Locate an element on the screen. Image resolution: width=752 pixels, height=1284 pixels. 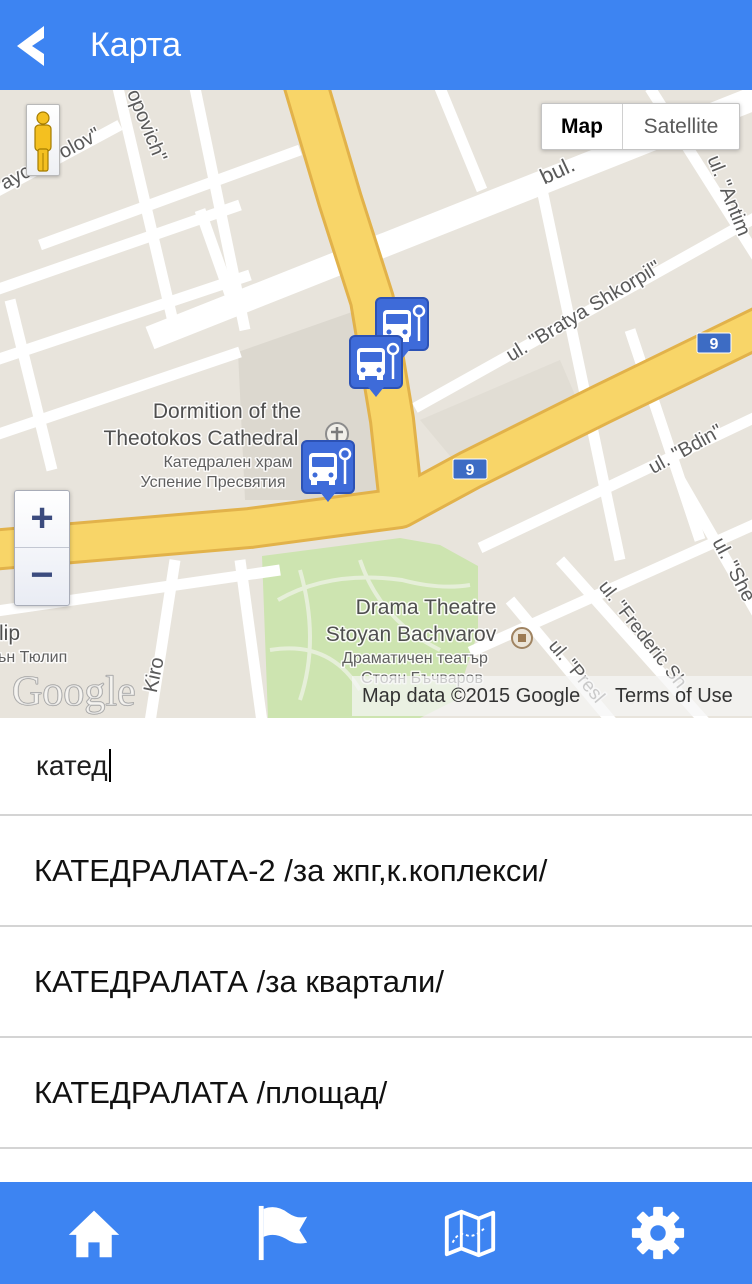
list-item: КАТЕДРАЛАТА-2 /за жпг,к.коплекси/ is located at coordinates (376, 871).